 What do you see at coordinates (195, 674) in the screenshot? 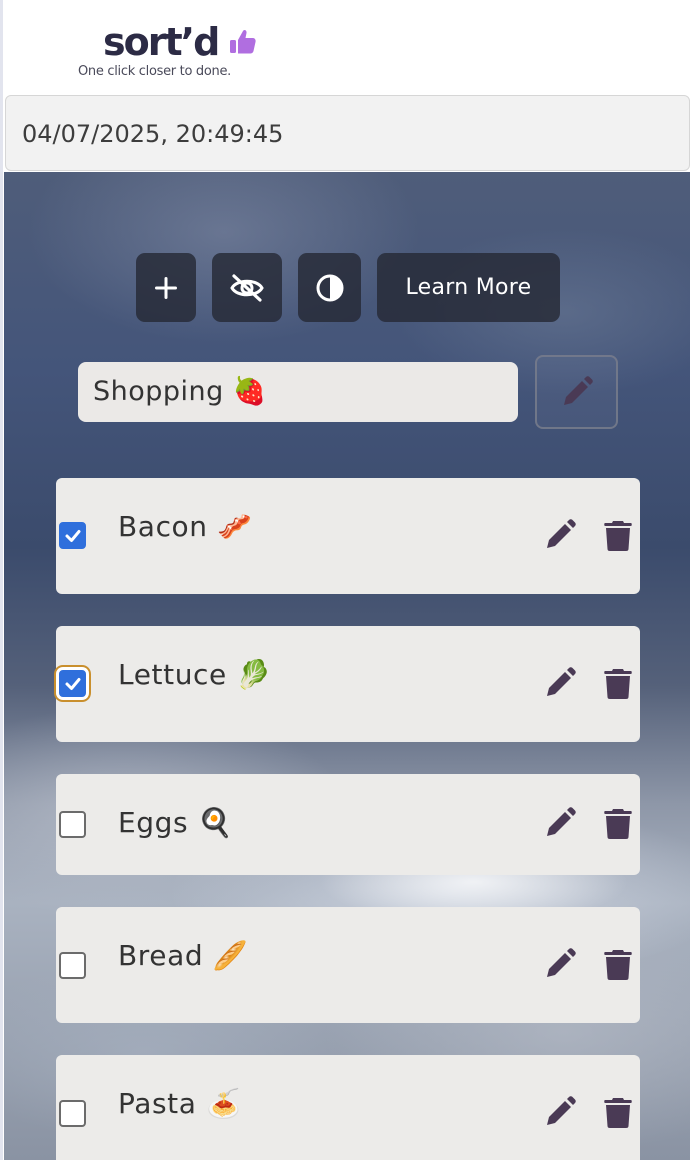
I see `item-label: Lettuce 🥬` at bounding box center [195, 674].